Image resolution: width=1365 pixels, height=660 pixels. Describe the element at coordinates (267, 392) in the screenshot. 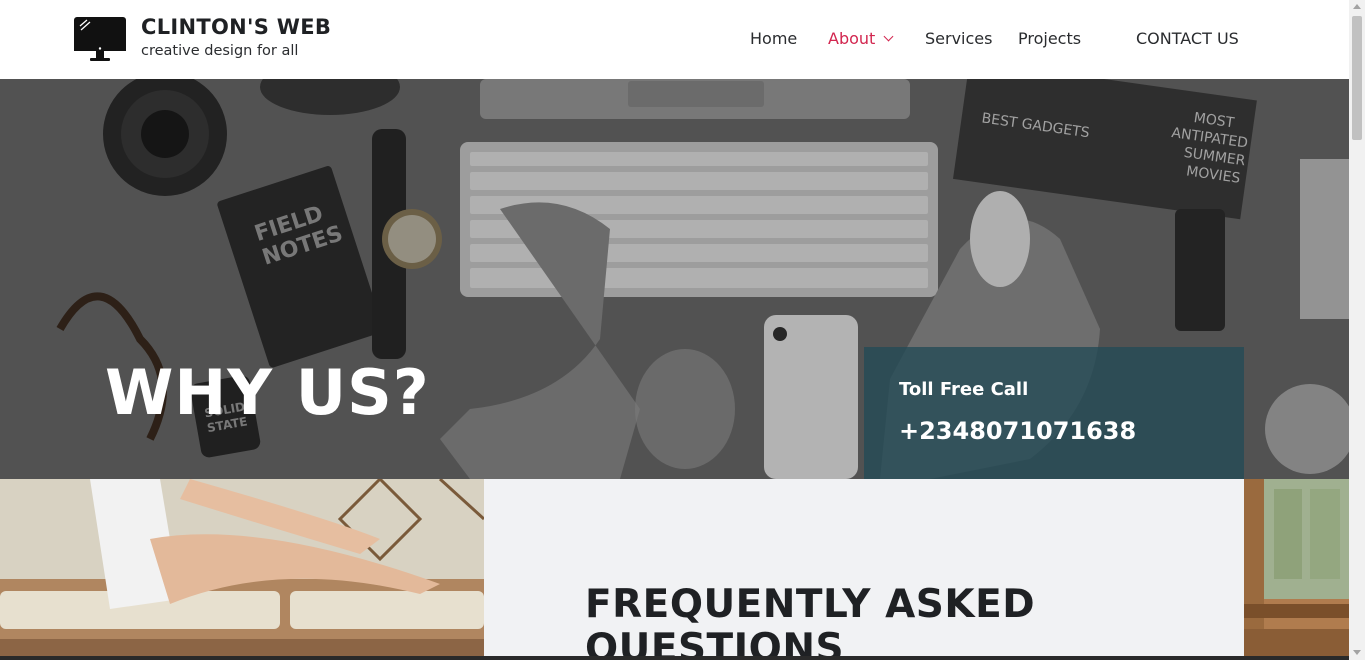

I see `hero-title: WHY US?` at that location.